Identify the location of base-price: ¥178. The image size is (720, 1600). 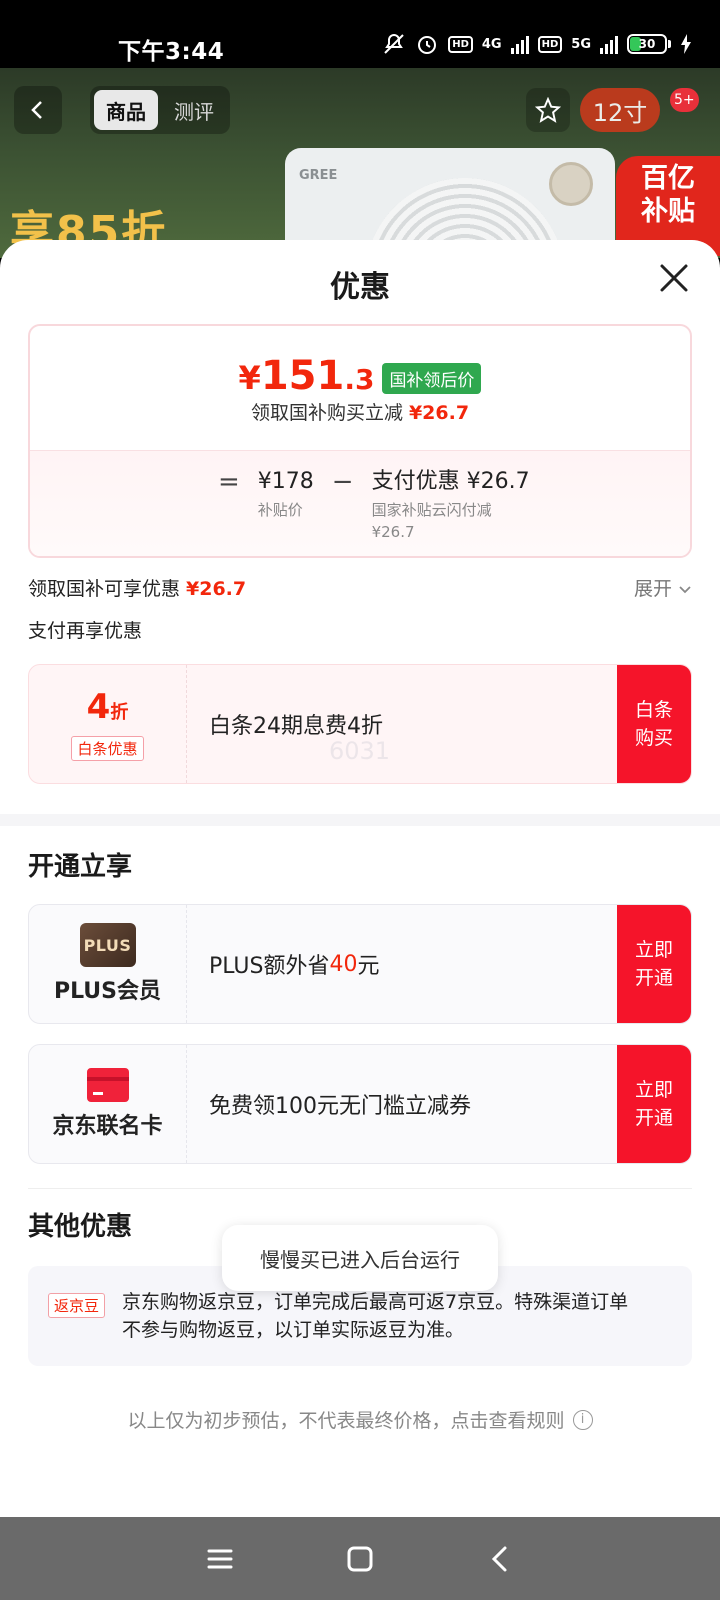
(285, 481).